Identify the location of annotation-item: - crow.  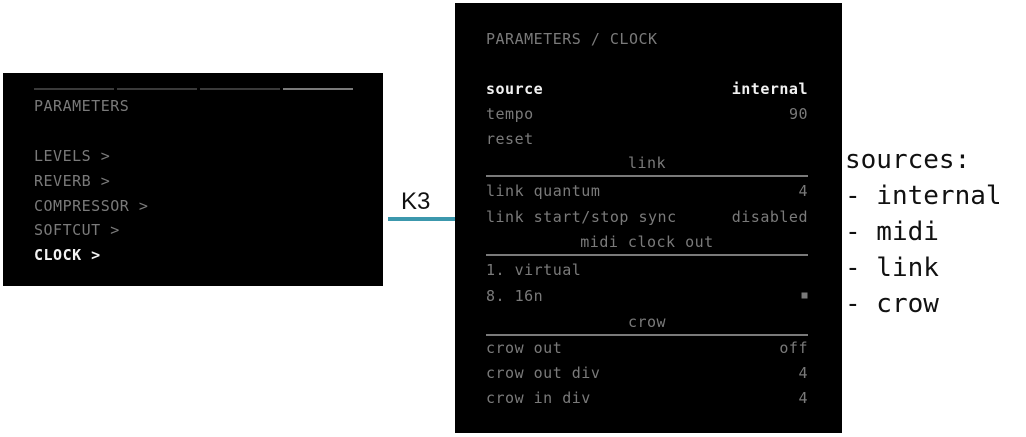
(892, 304).